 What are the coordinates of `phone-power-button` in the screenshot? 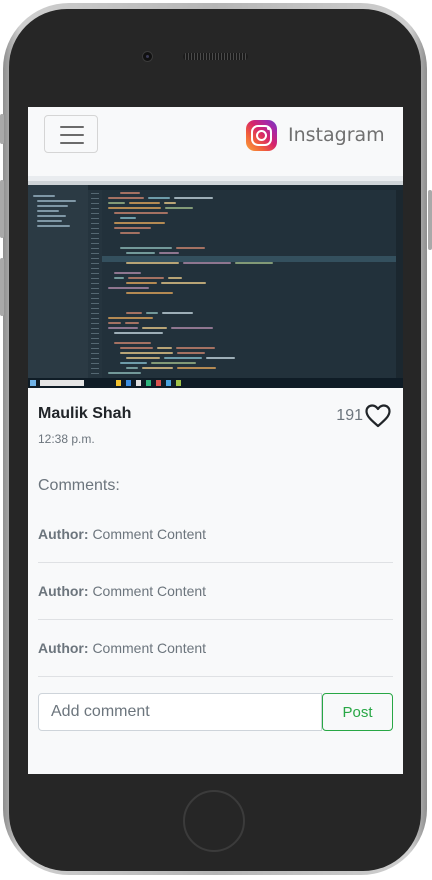 It's located at (430, 220).